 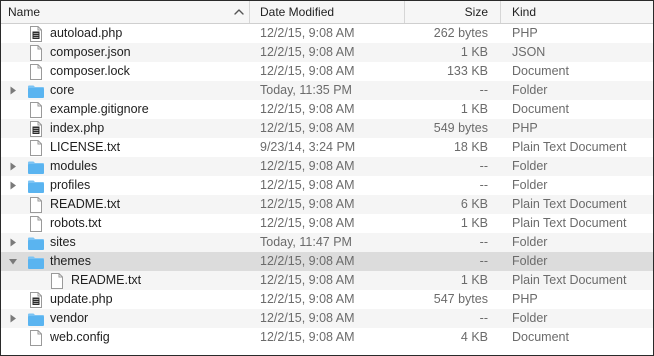 What do you see at coordinates (306, 242) in the screenshot?
I see `date-modified: Today, 11:47 PM` at bounding box center [306, 242].